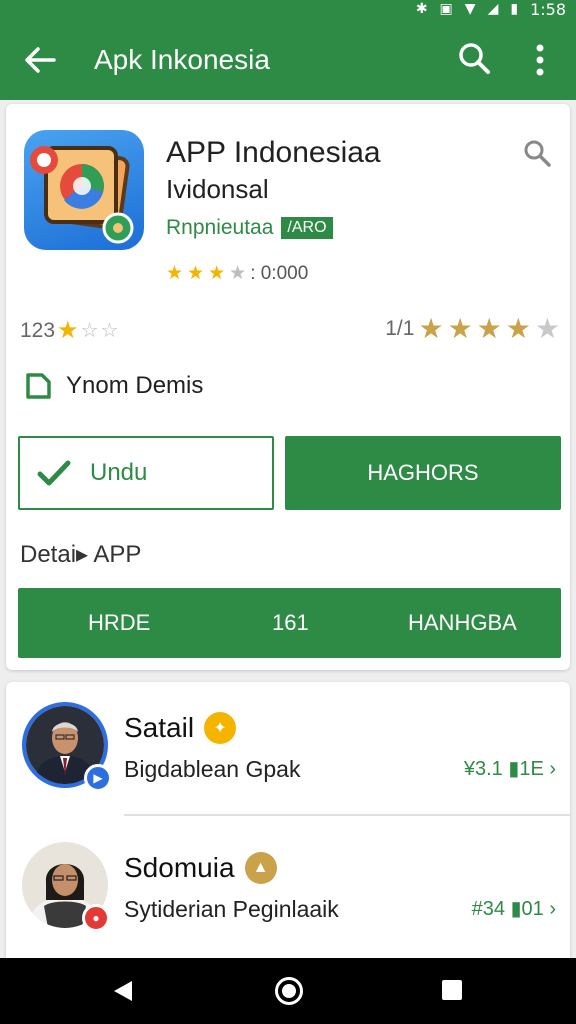 The height and width of the screenshot is (1024, 576). Describe the element at coordinates (514, 908) in the screenshot. I see `person-stat: #34 ▮01 ›` at that location.